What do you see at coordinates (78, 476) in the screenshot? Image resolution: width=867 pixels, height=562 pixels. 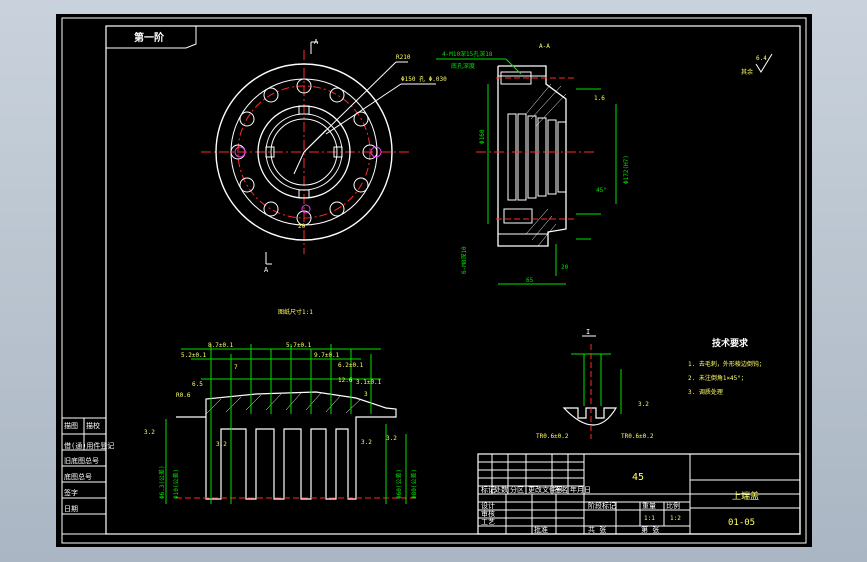 I see `stamp-row-2: 底图总号` at bounding box center [78, 476].